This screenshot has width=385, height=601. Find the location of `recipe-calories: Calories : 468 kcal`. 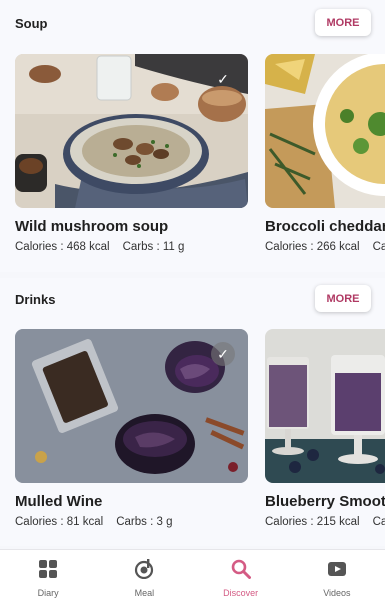

recipe-calories: Calories : 468 kcal is located at coordinates (62, 247).